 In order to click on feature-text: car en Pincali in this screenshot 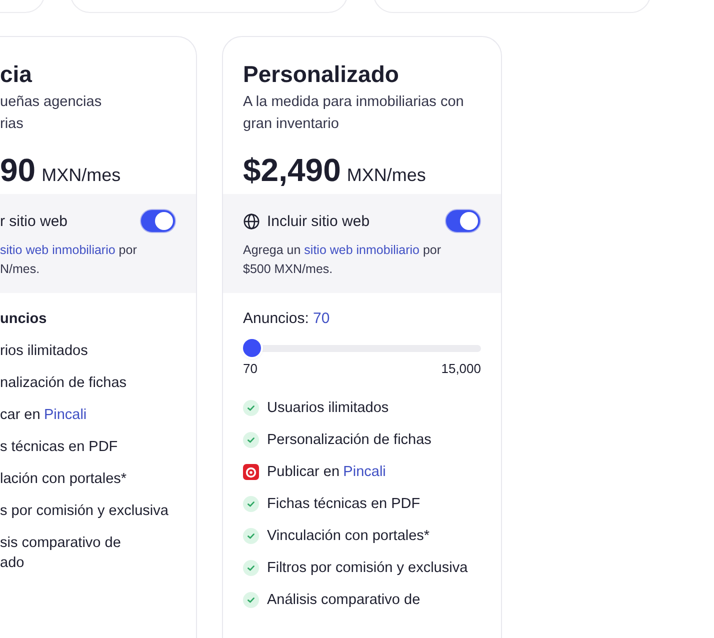, I will do `click(43, 415)`.